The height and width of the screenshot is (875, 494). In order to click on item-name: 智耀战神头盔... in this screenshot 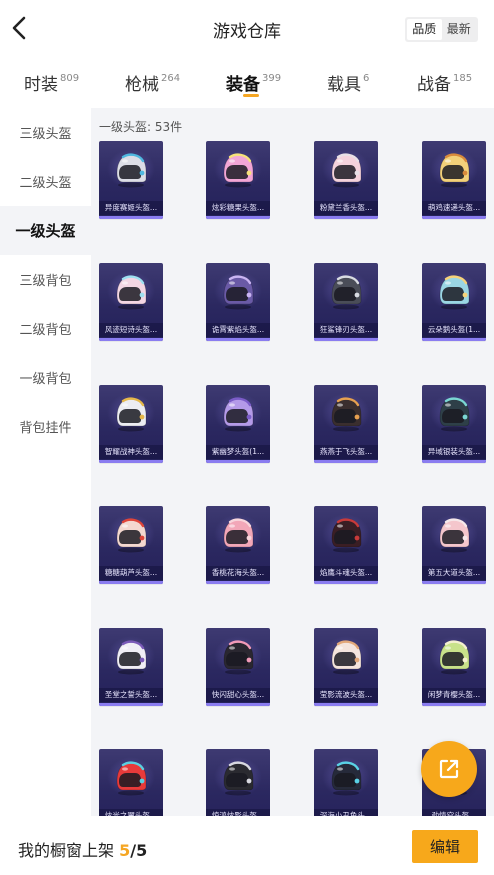, I will do `click(131, 452)`.